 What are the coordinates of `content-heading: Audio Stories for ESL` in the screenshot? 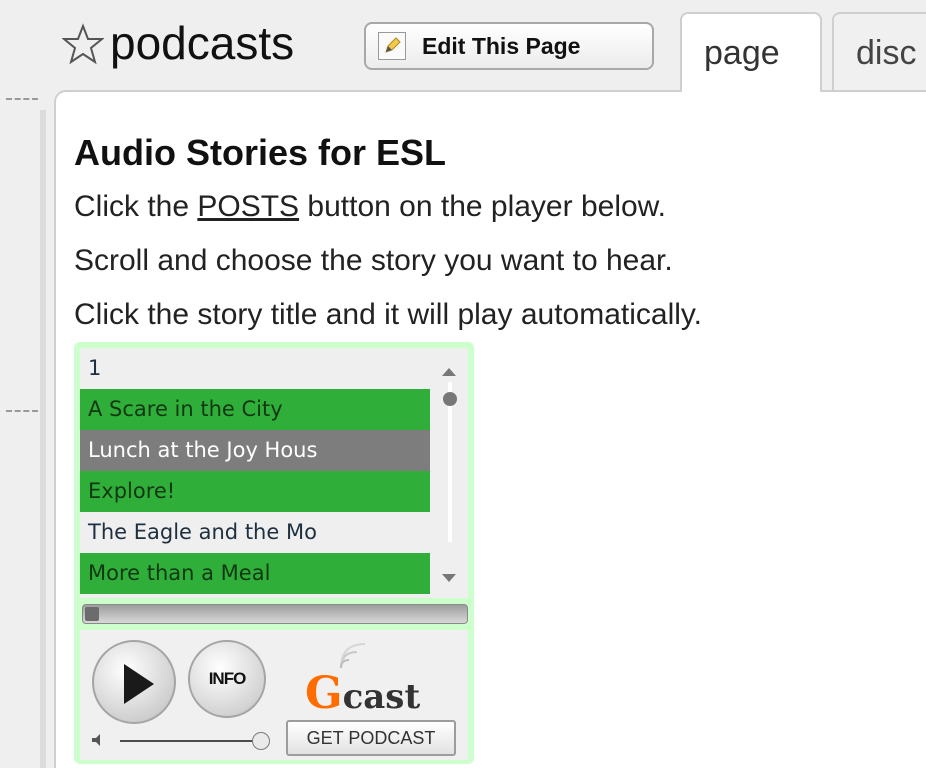 It's located at (260, 152).